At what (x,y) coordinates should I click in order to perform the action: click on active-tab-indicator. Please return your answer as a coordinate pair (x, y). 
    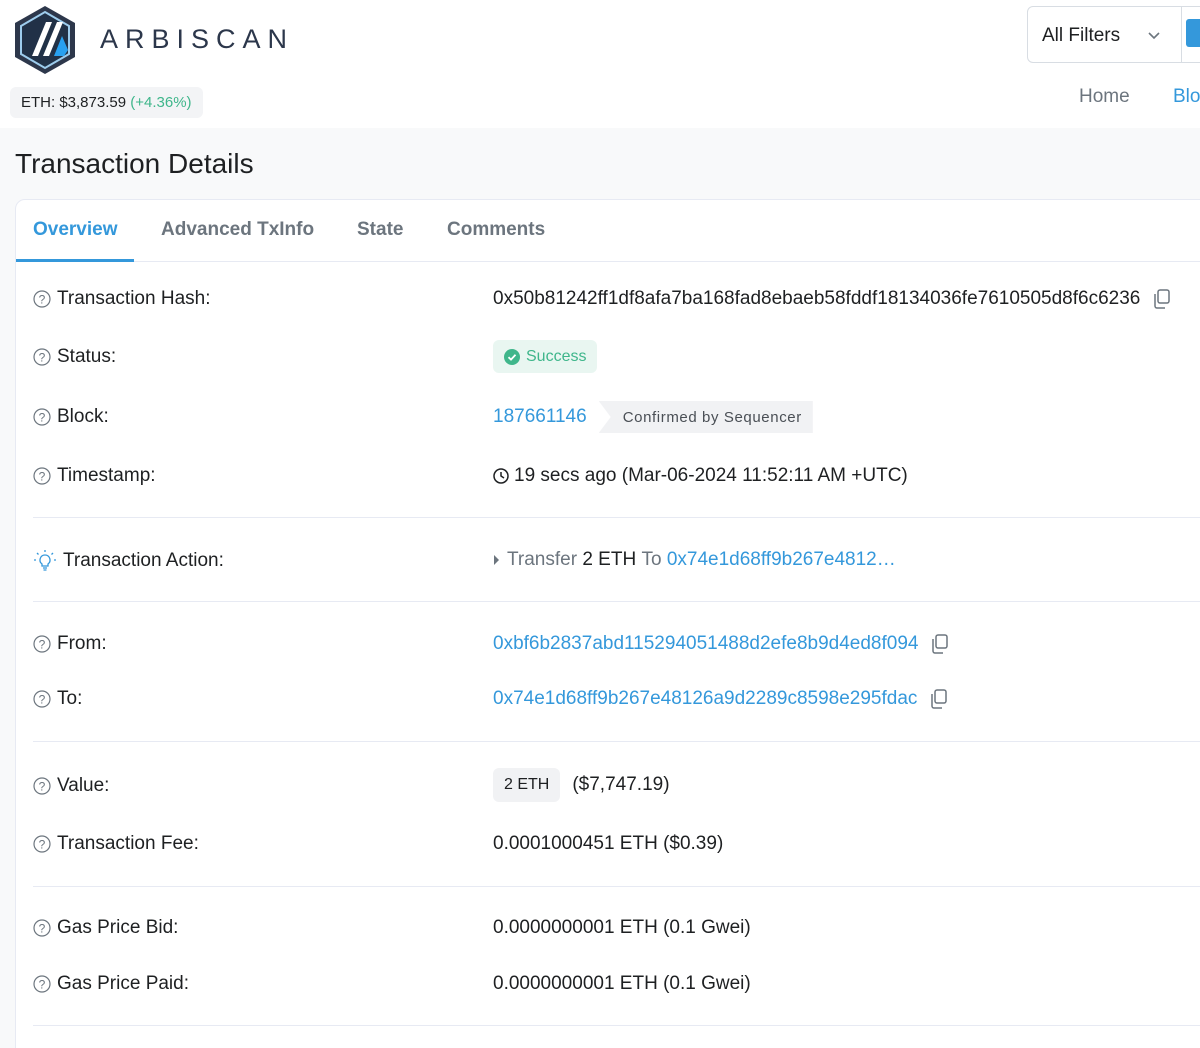
    Looking at the image, I should click on (75, 260).